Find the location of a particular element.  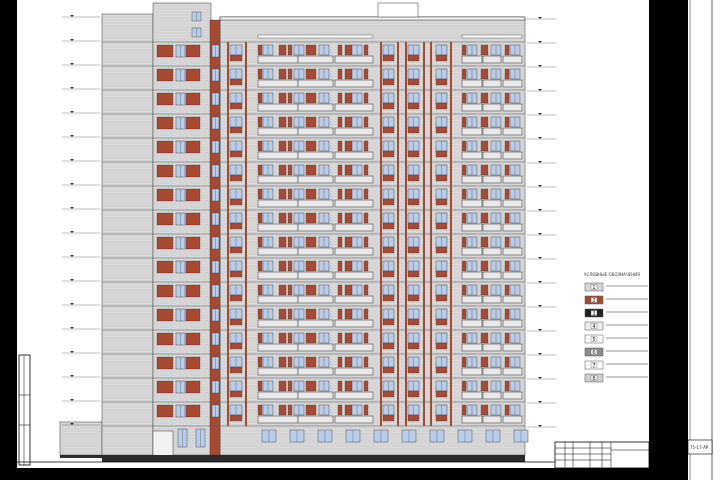

legend-number: 4 is located at coordinates (593, 327).